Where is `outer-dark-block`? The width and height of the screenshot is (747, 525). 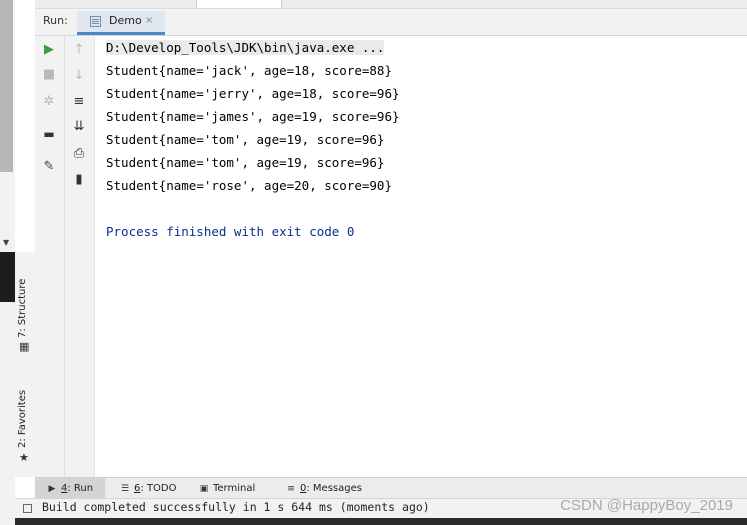
outer-dark-block is located at coordinates (7, 277).